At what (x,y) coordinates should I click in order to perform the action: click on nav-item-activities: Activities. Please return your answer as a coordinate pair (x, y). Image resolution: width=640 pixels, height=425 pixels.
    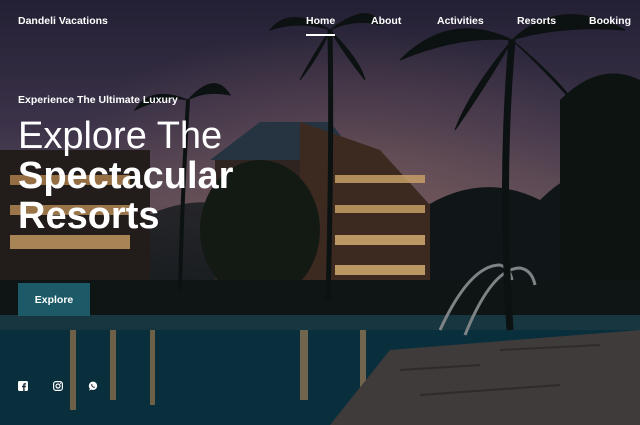
    Looking at the image, I should click on (460, 21).